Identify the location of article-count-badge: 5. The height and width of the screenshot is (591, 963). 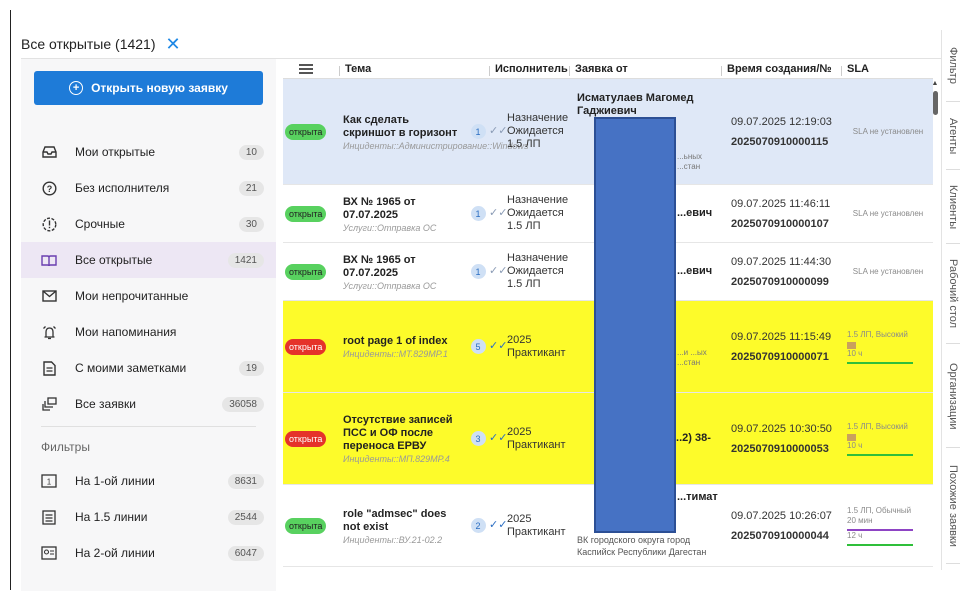
(478, 346).